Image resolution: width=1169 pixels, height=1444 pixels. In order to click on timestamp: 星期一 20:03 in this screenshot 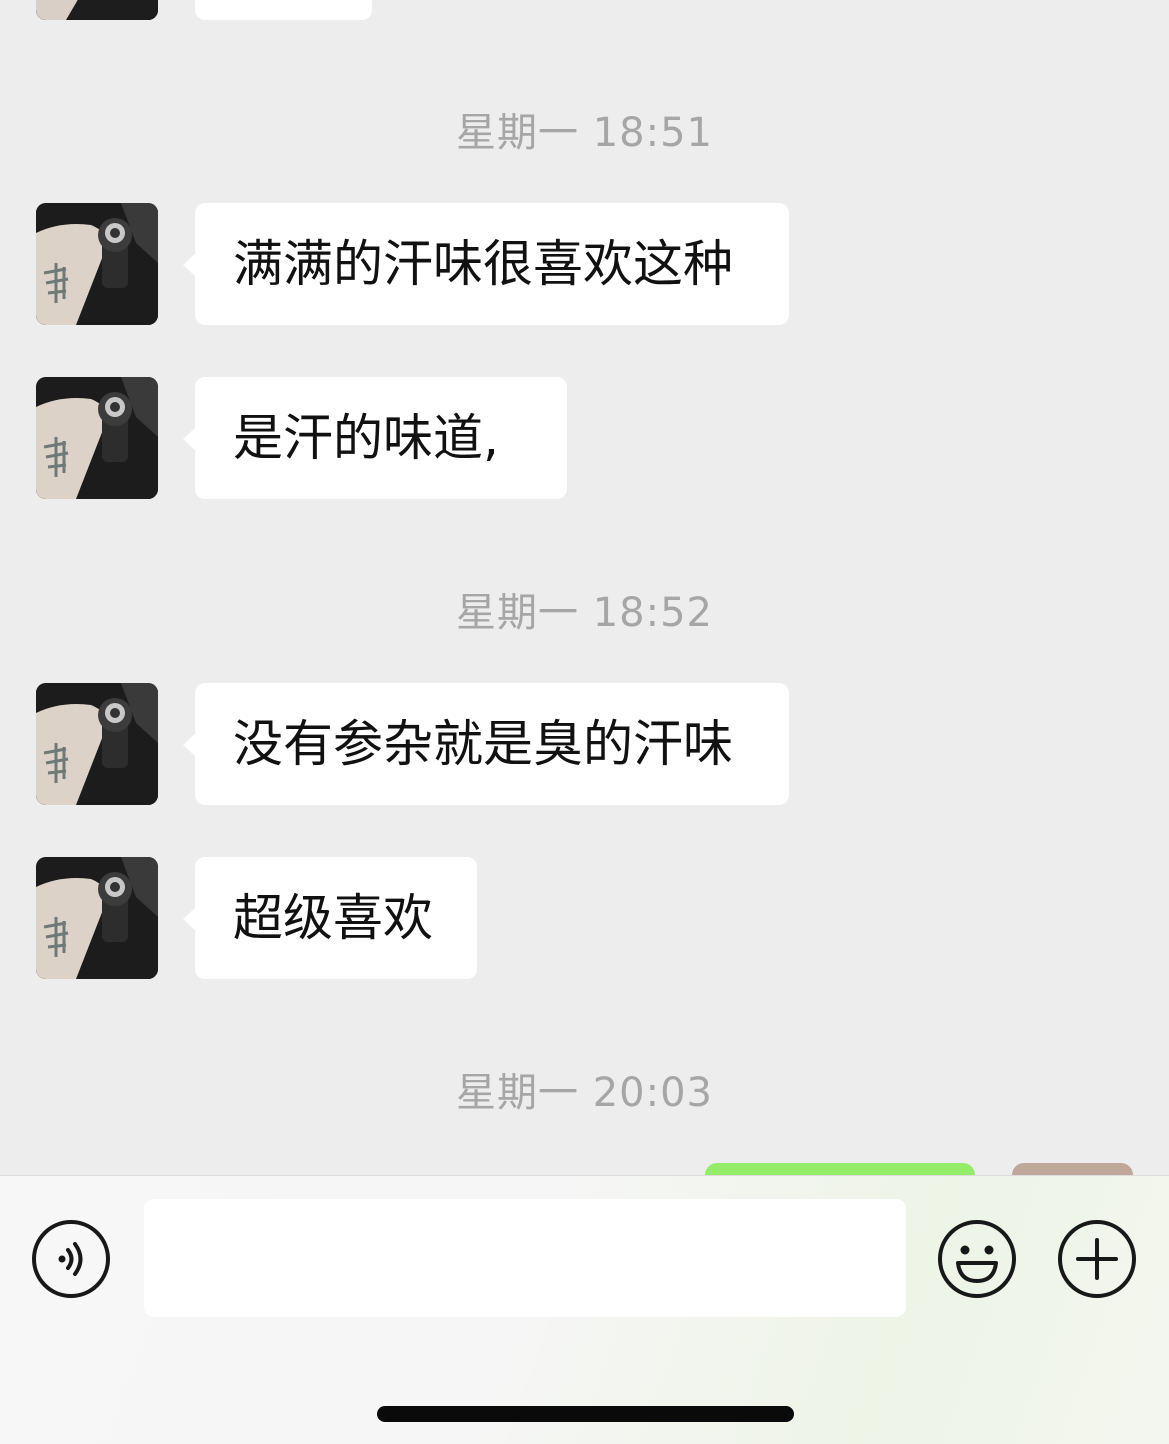, I will do `click(584, 1093)`.